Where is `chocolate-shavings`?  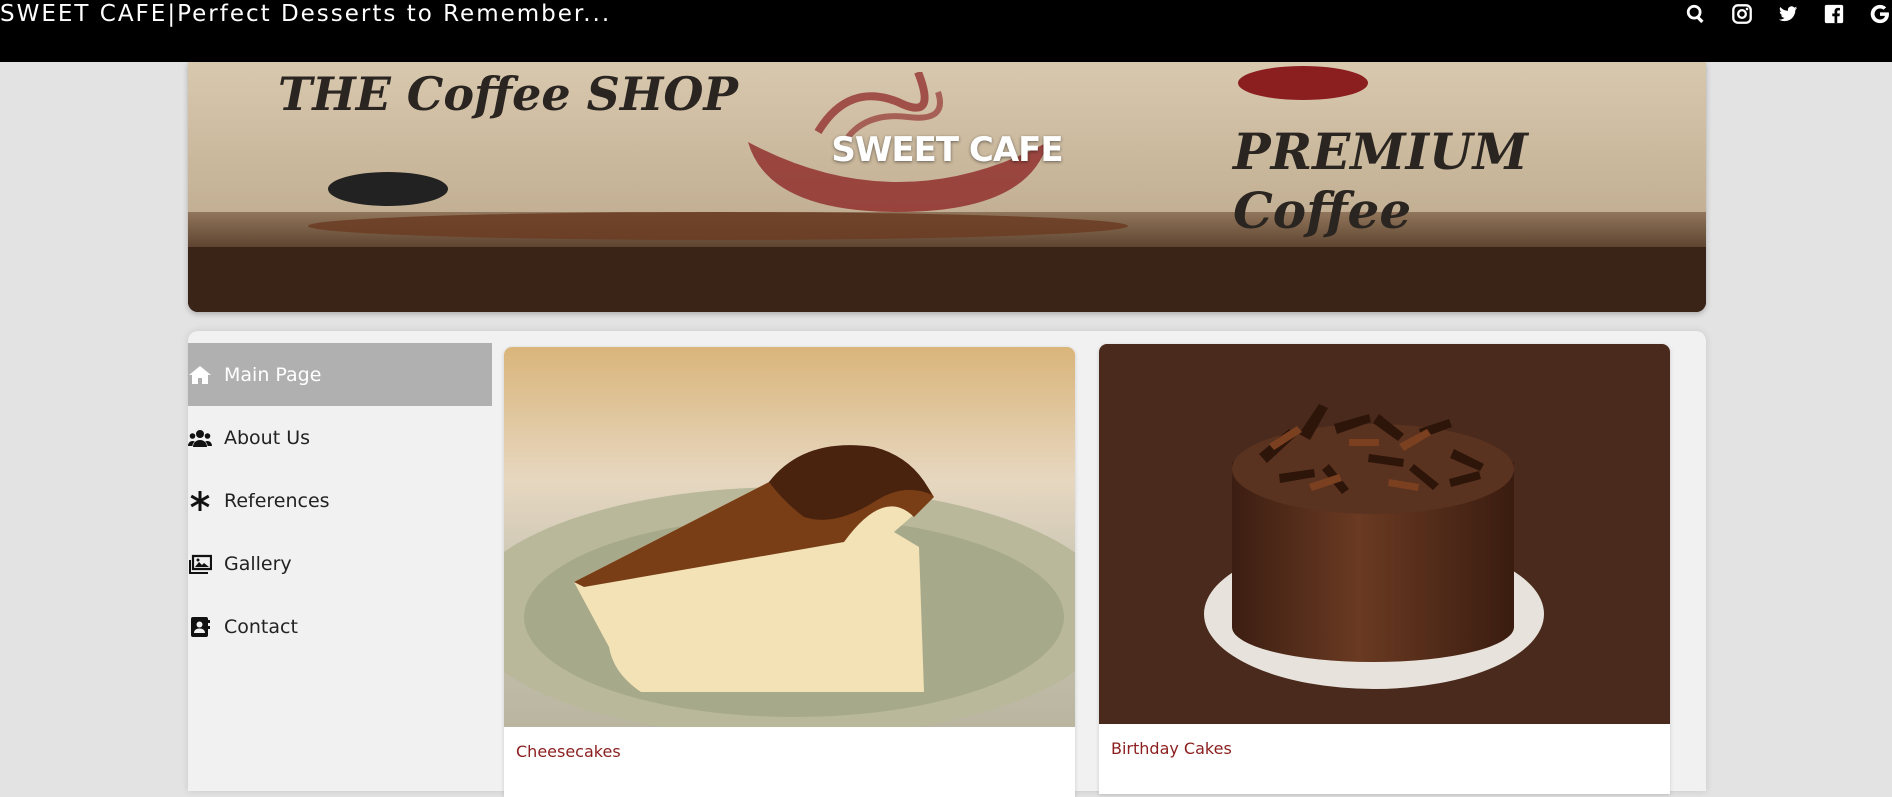
chocolate-shavings is located at coordinates (1371, 449).